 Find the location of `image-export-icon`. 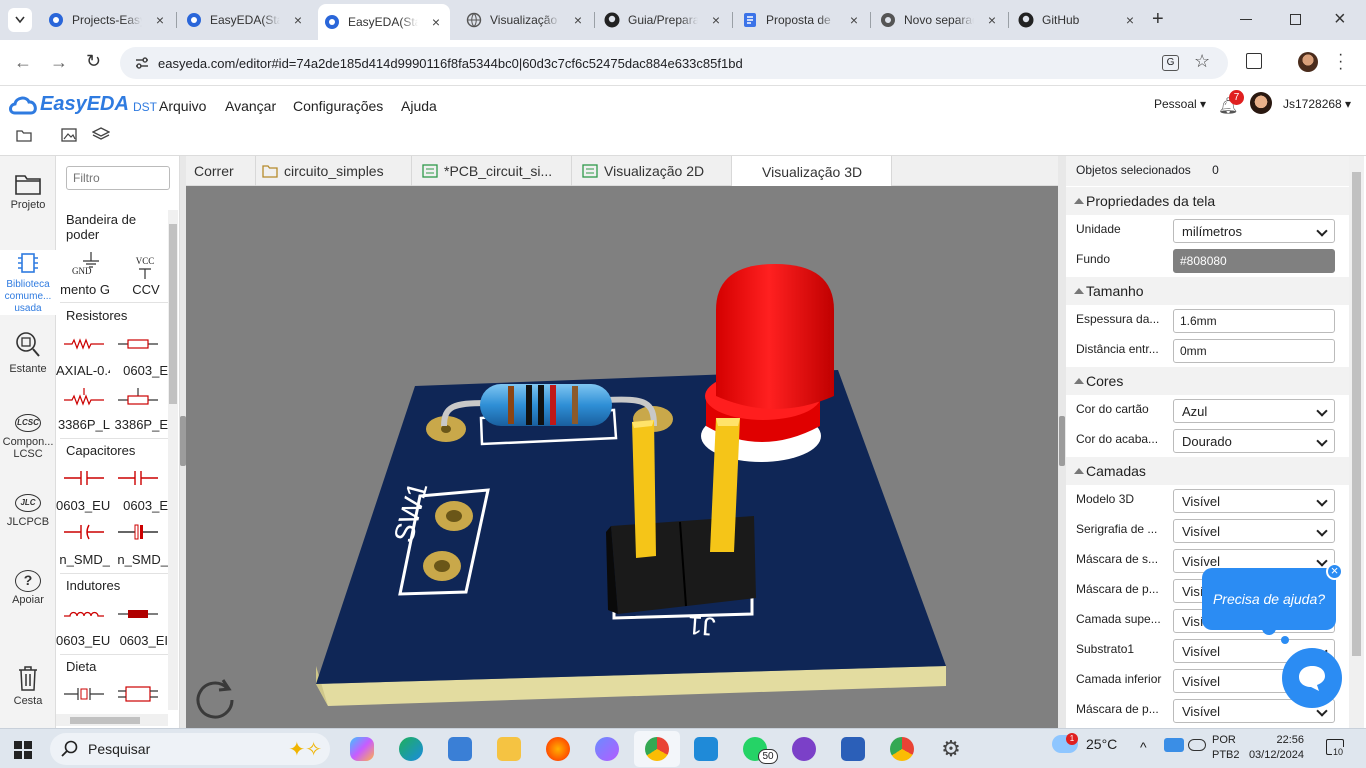

image-export-icon is located at coordinates (69, 135).